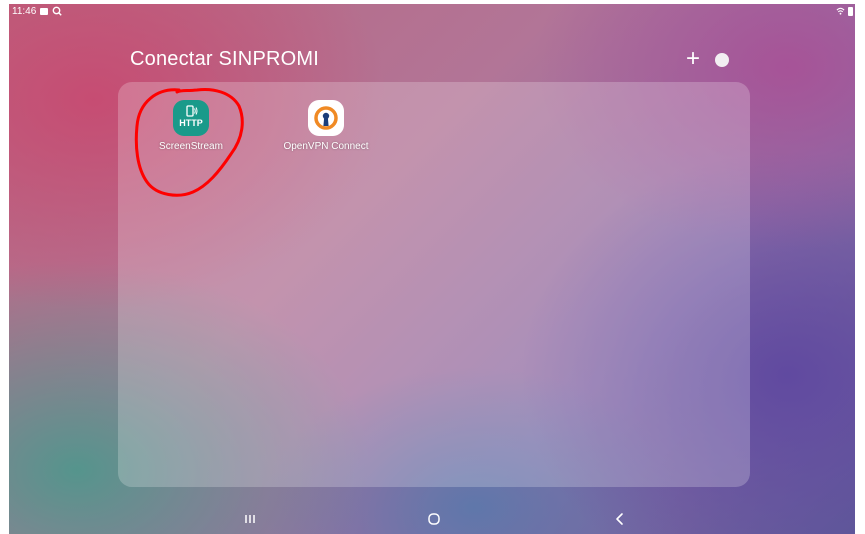 The height and width of the screenshot is (534, 865). What do you see at coordinates (57, 11) in the screenshot?
I see `search-notification-icon` at bounding box center [57, 11].